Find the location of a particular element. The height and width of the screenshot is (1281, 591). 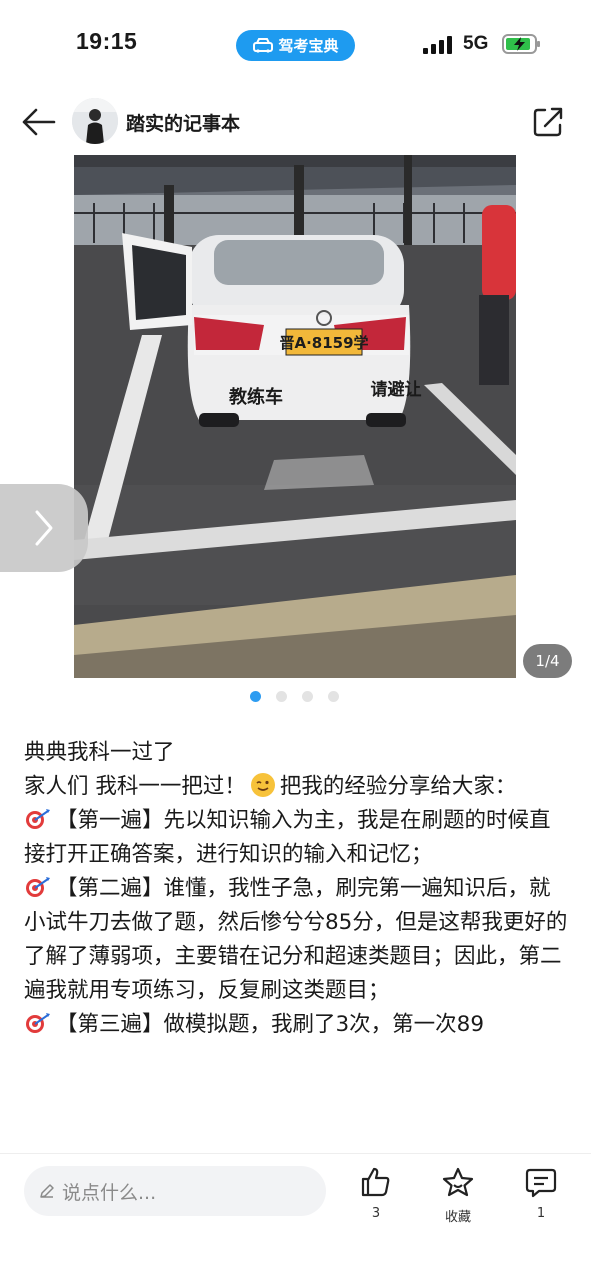

back-arrow-icon is located at coordinates (40, 122).